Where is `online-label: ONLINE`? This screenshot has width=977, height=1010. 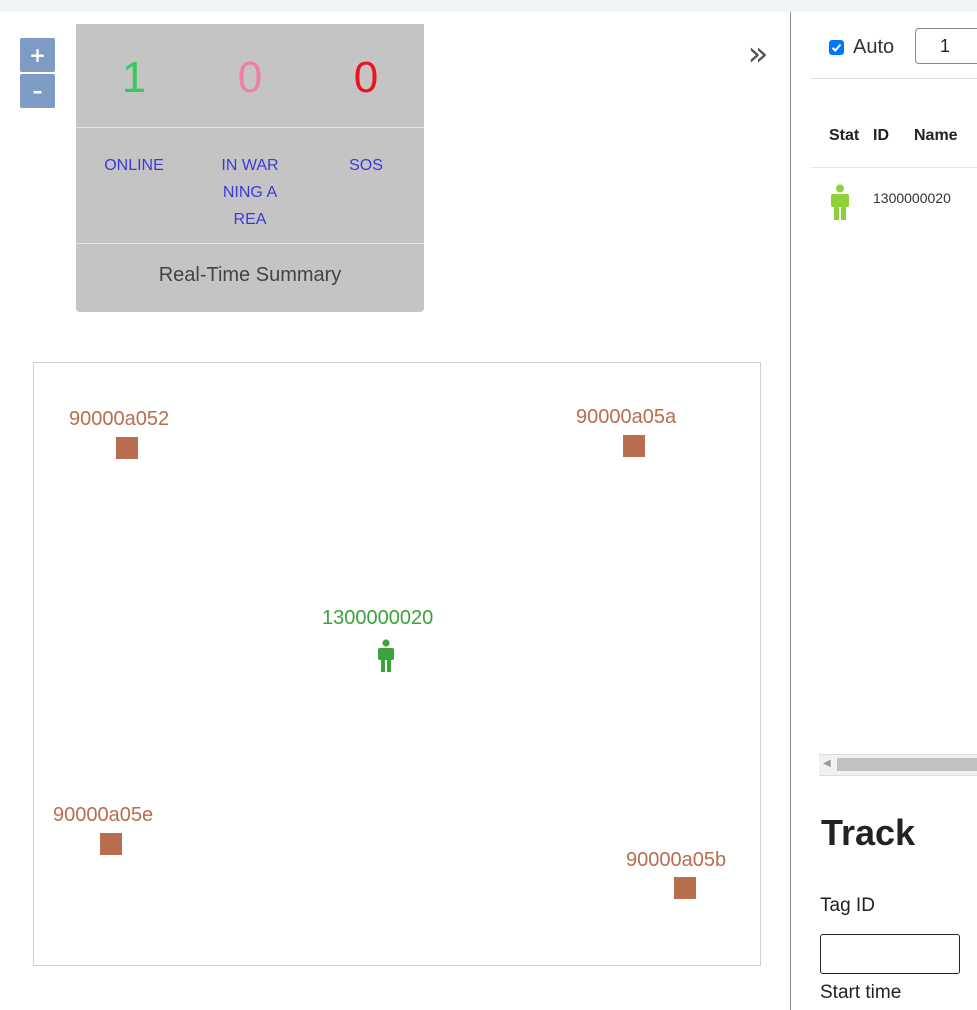 online-label: ONLINE is located at coordinates (134, 165).